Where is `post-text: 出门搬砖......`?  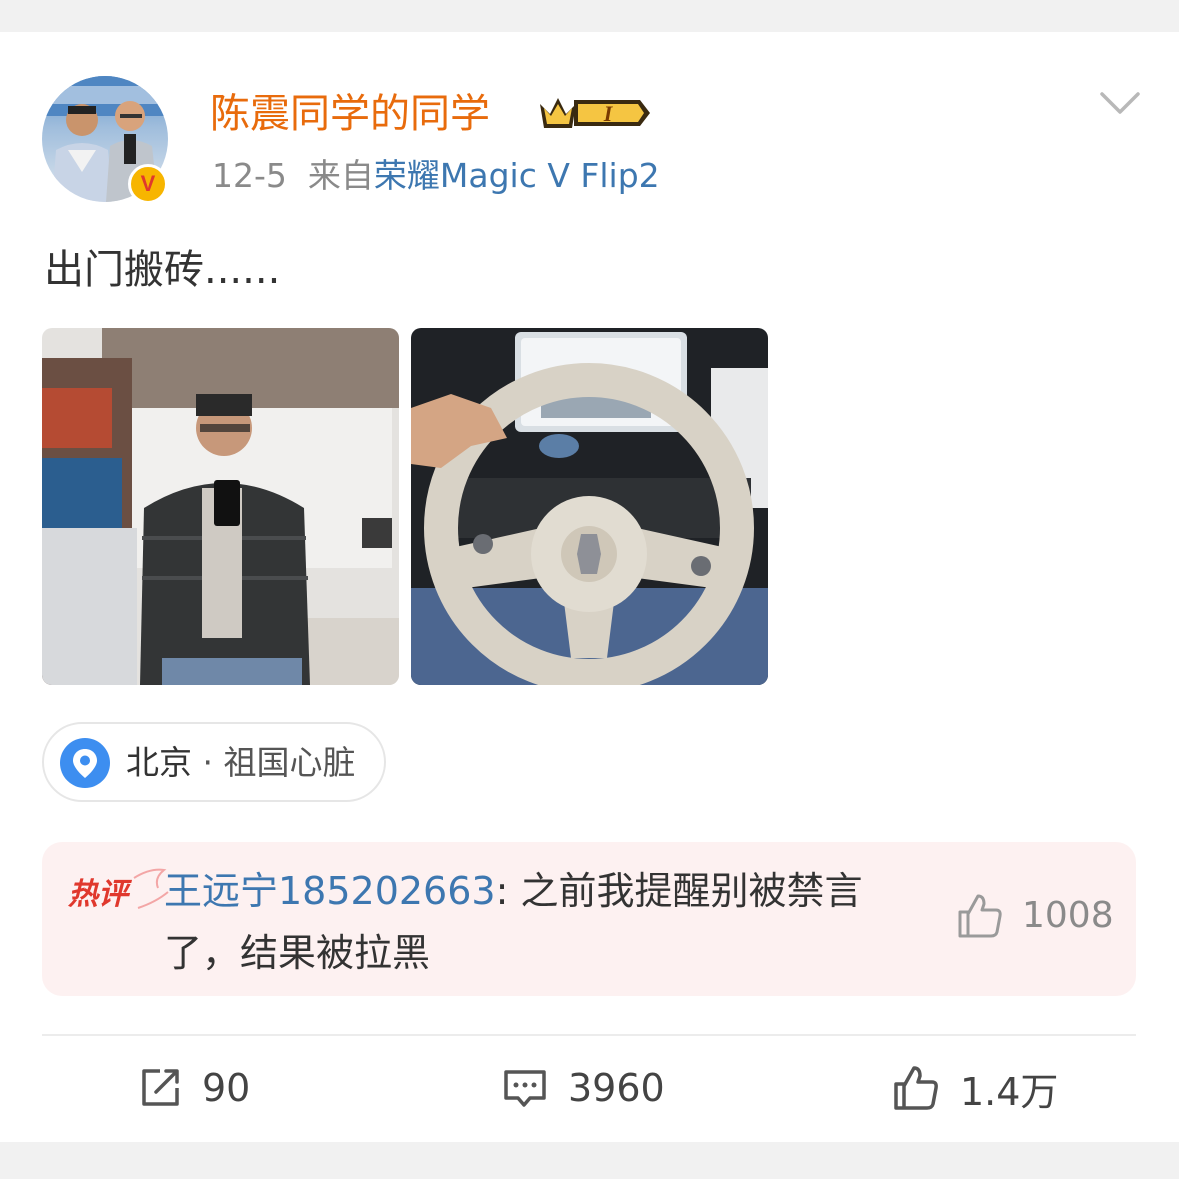
post-text: 出门搬砖...... is located at coordinates (162, 270).